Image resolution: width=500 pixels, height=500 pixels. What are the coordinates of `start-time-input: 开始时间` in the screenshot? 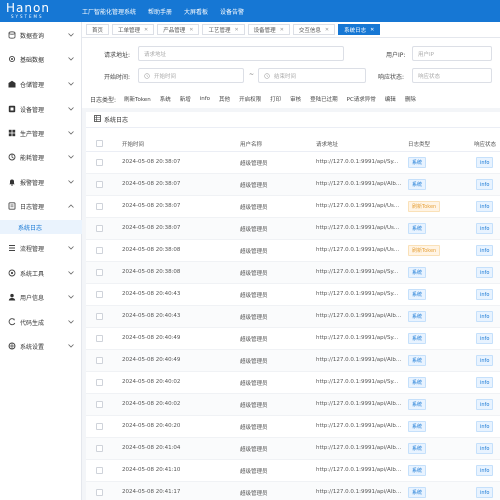 It's located at (191, 75).